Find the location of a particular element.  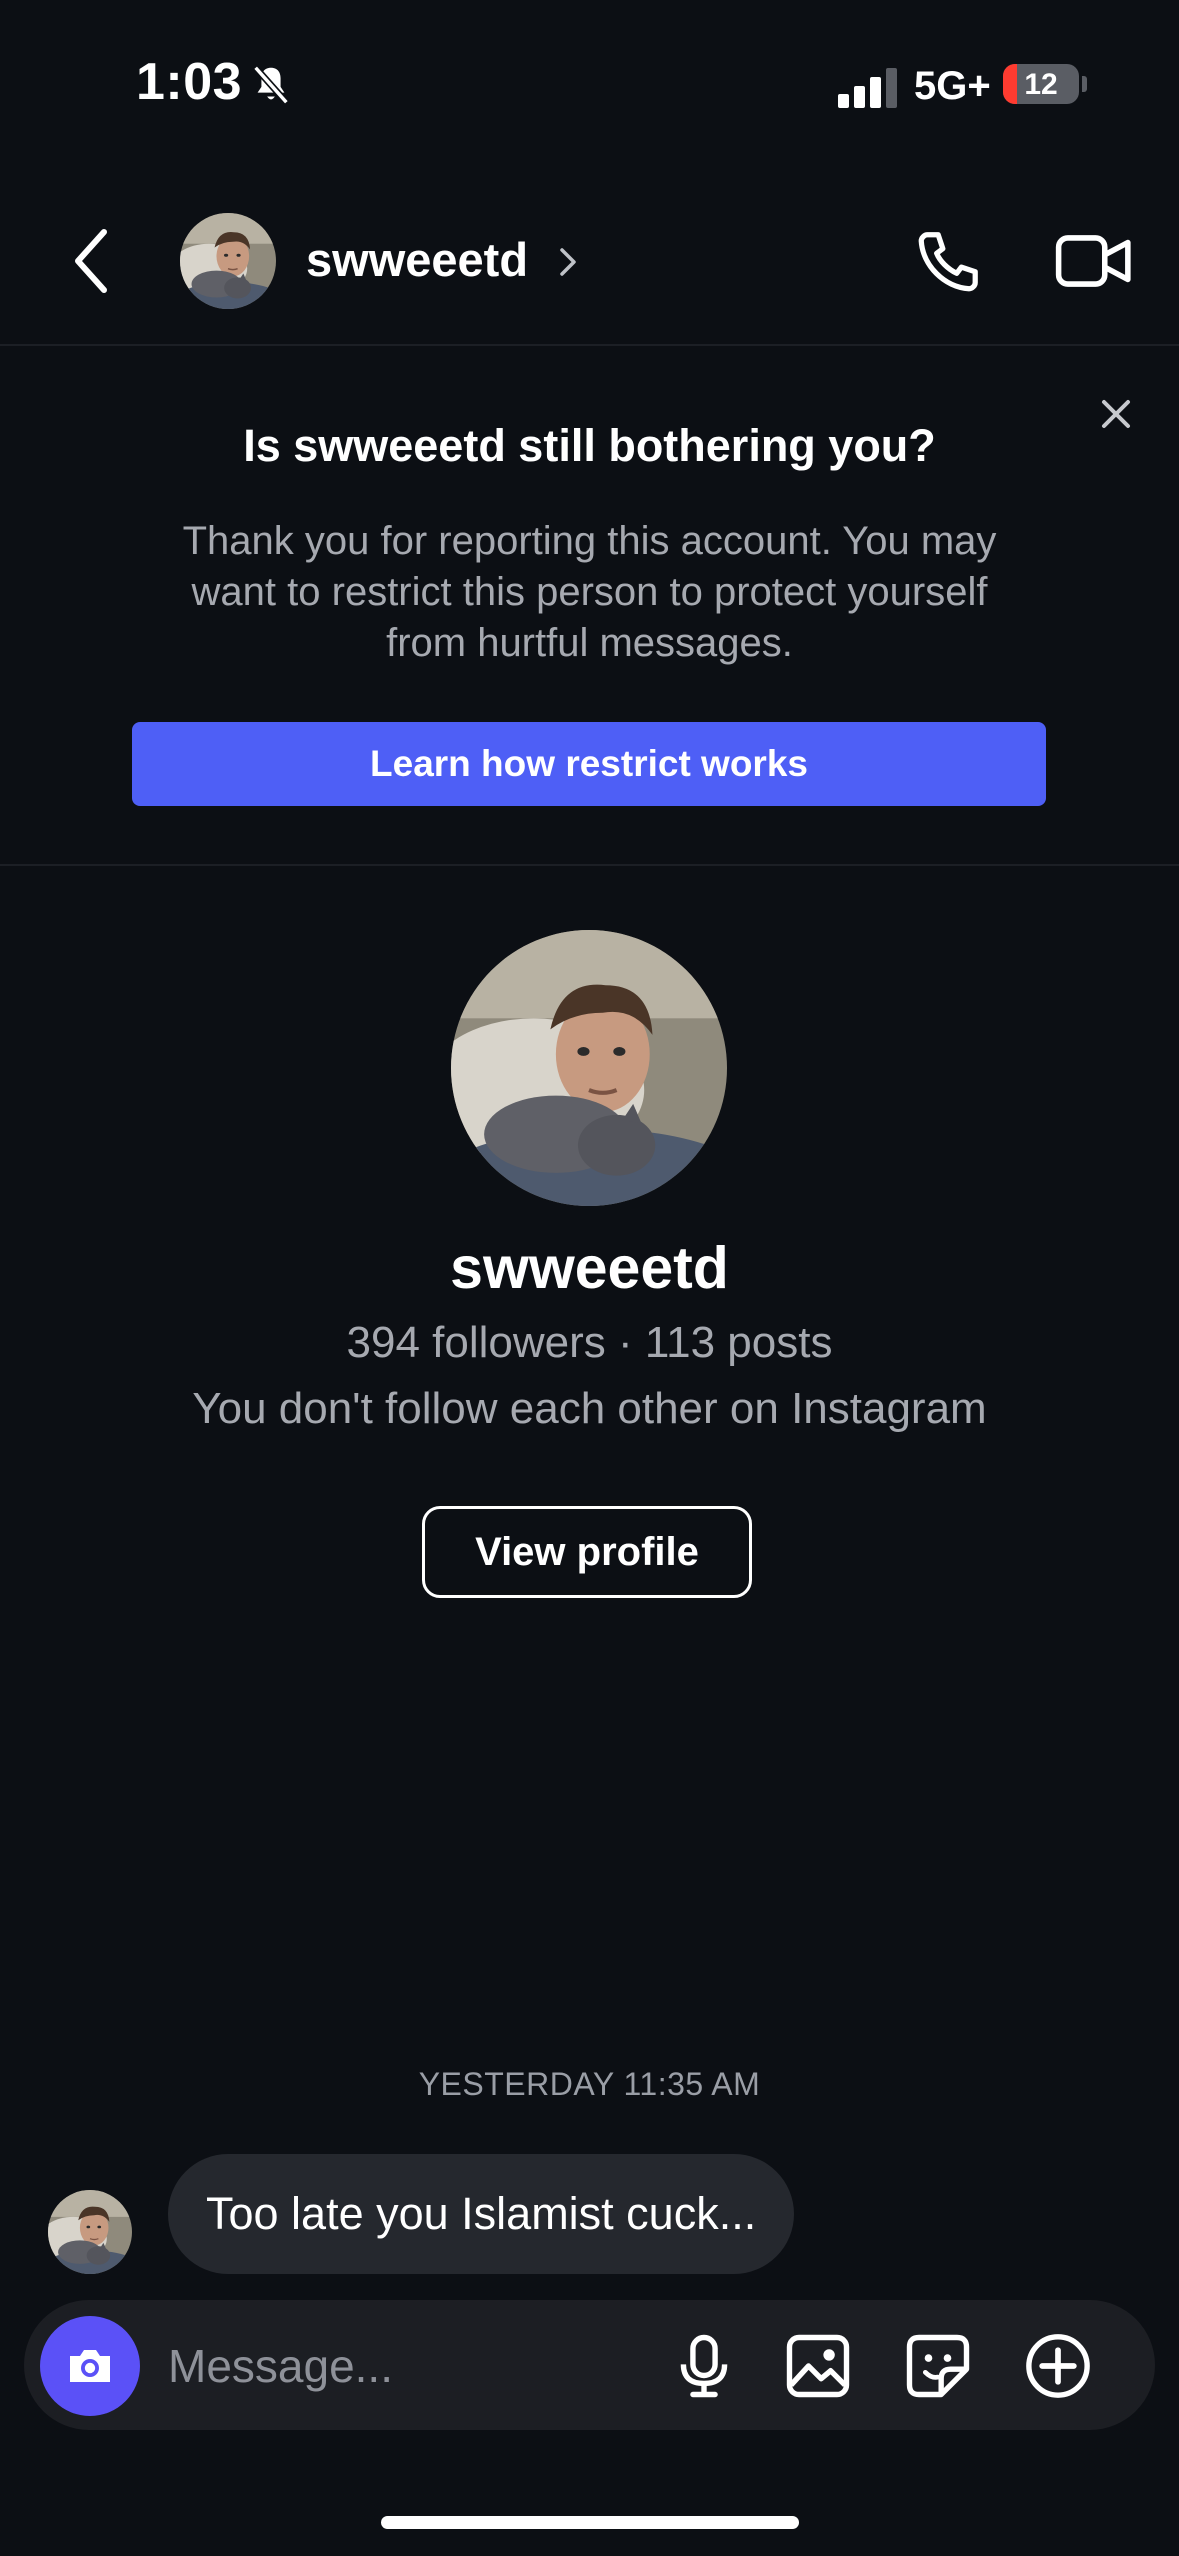

restrict-banner-title: Is swweeetd still bothering you? is located at coordinates (589, 445).